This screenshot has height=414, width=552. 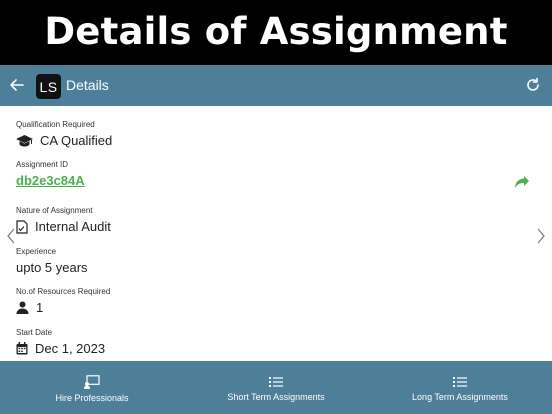 I want to click on next-arrow, so click(x=541, y=236).